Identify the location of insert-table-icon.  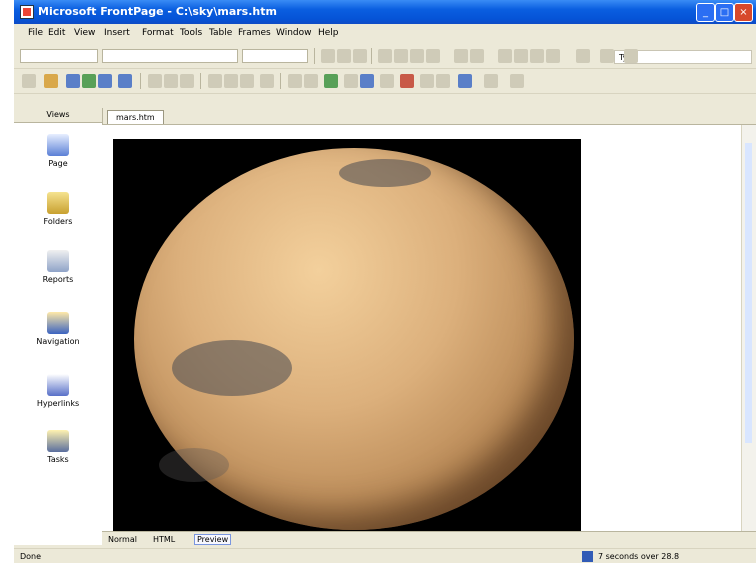
(351, 81).